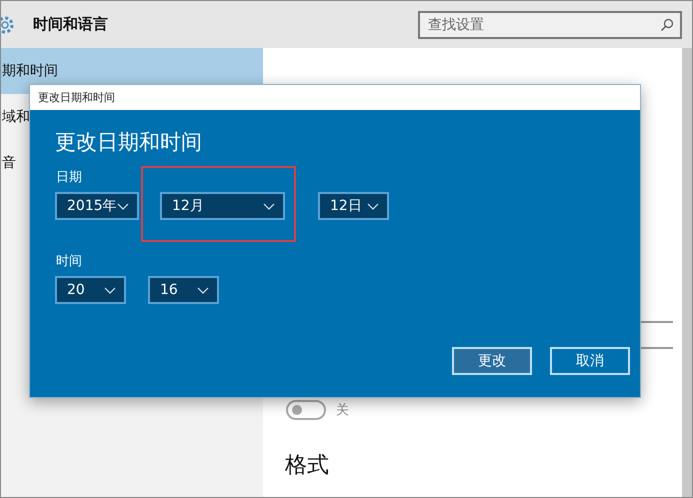 The image size is (693, 498). What do you see at coordinates (183, 290) in the screenshot?
I see `dropdown: 16` at bounding box center [183, 290].